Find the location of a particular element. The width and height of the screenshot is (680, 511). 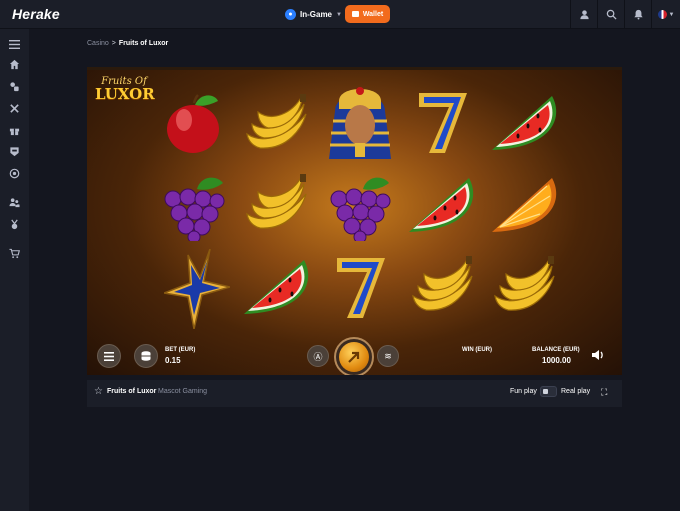

favorite-star-icon: ☆ is located at coordinates (99, 392).